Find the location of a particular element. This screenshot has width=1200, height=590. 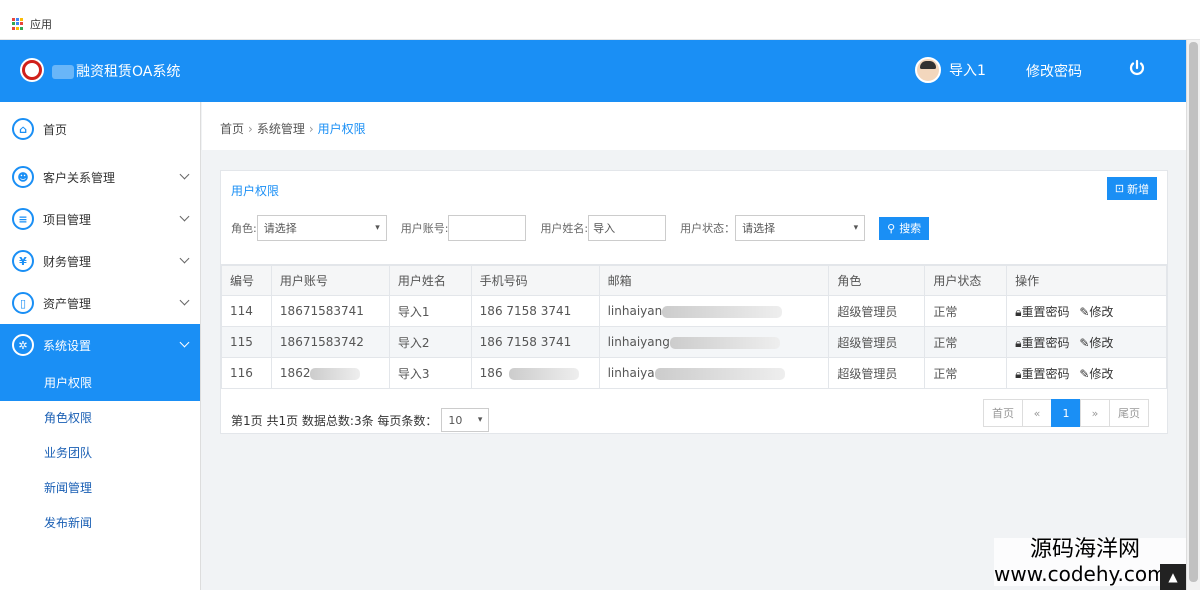

page-number-button: 1 is located at coordinates (1066, 413).